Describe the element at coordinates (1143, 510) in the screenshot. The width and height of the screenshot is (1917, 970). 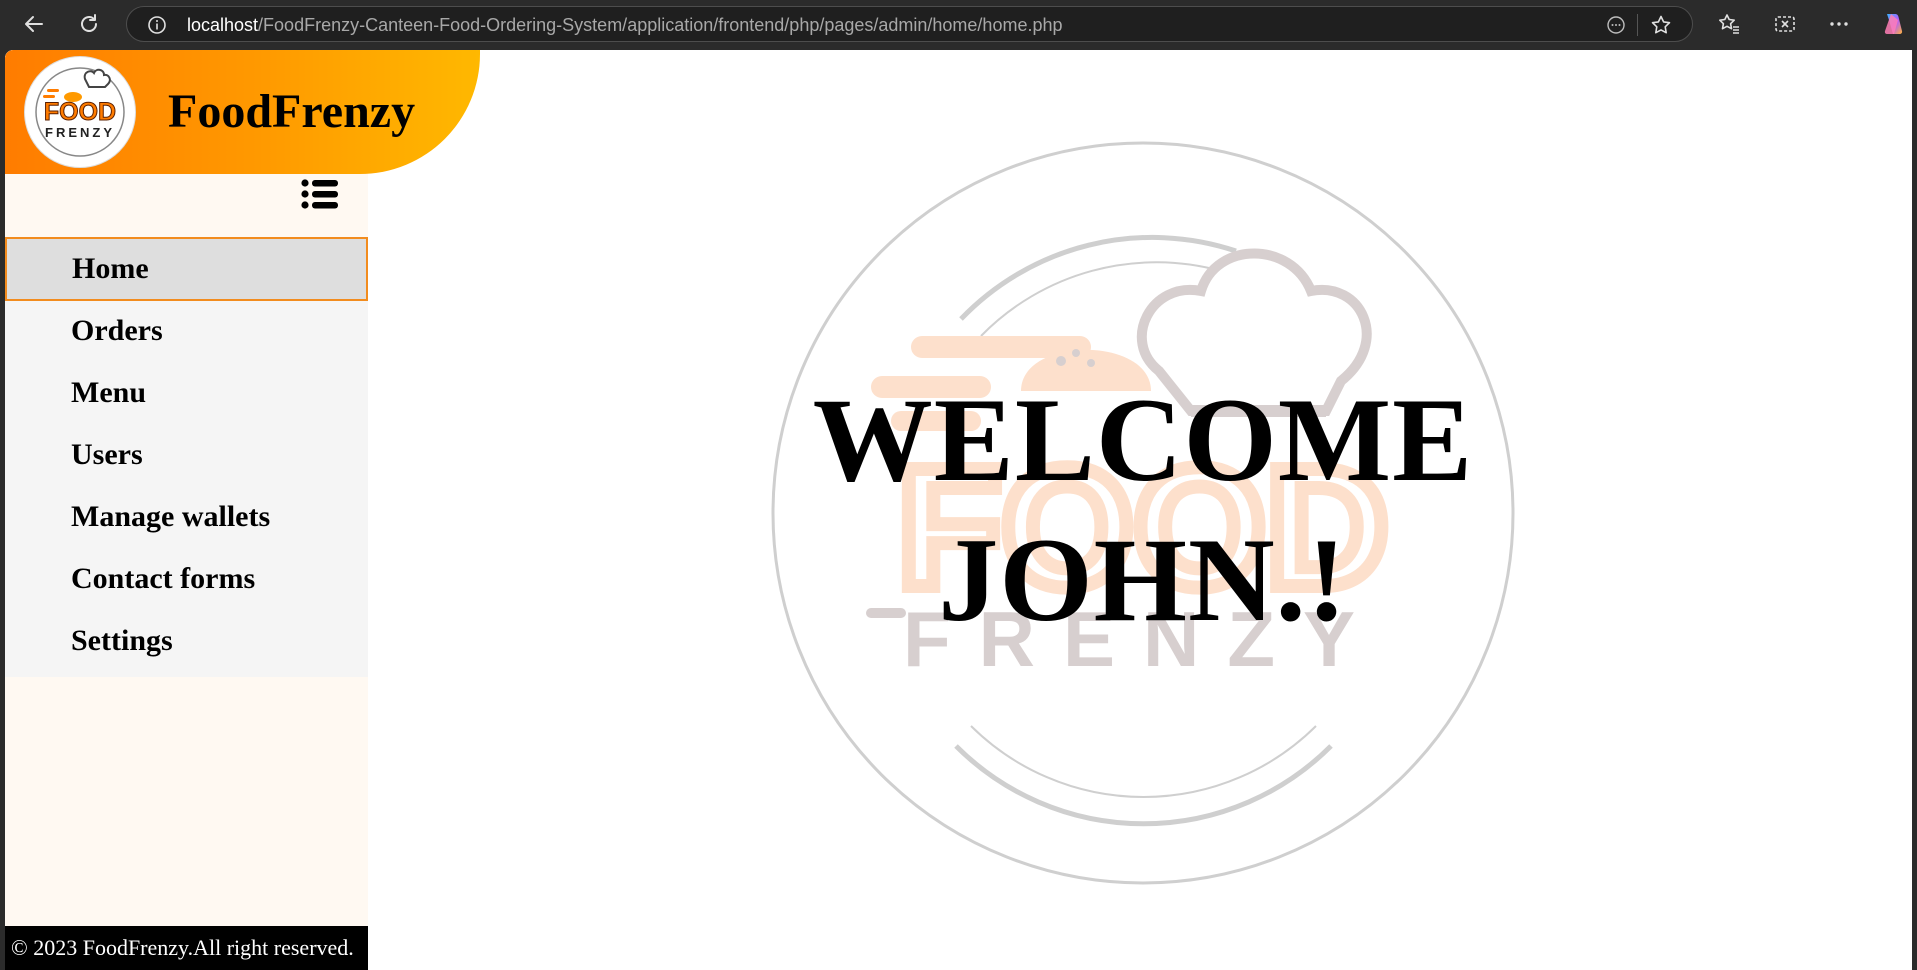
I see `welcome-heading: WELCOME JOHN.!` at that location.